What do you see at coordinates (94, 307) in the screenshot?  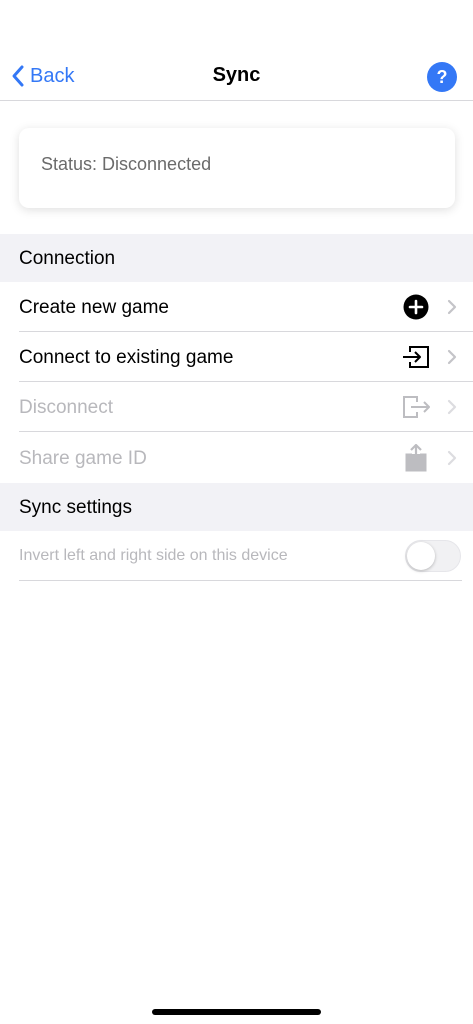 I see `row-label: Create new game` at bounding box center [94, 307].